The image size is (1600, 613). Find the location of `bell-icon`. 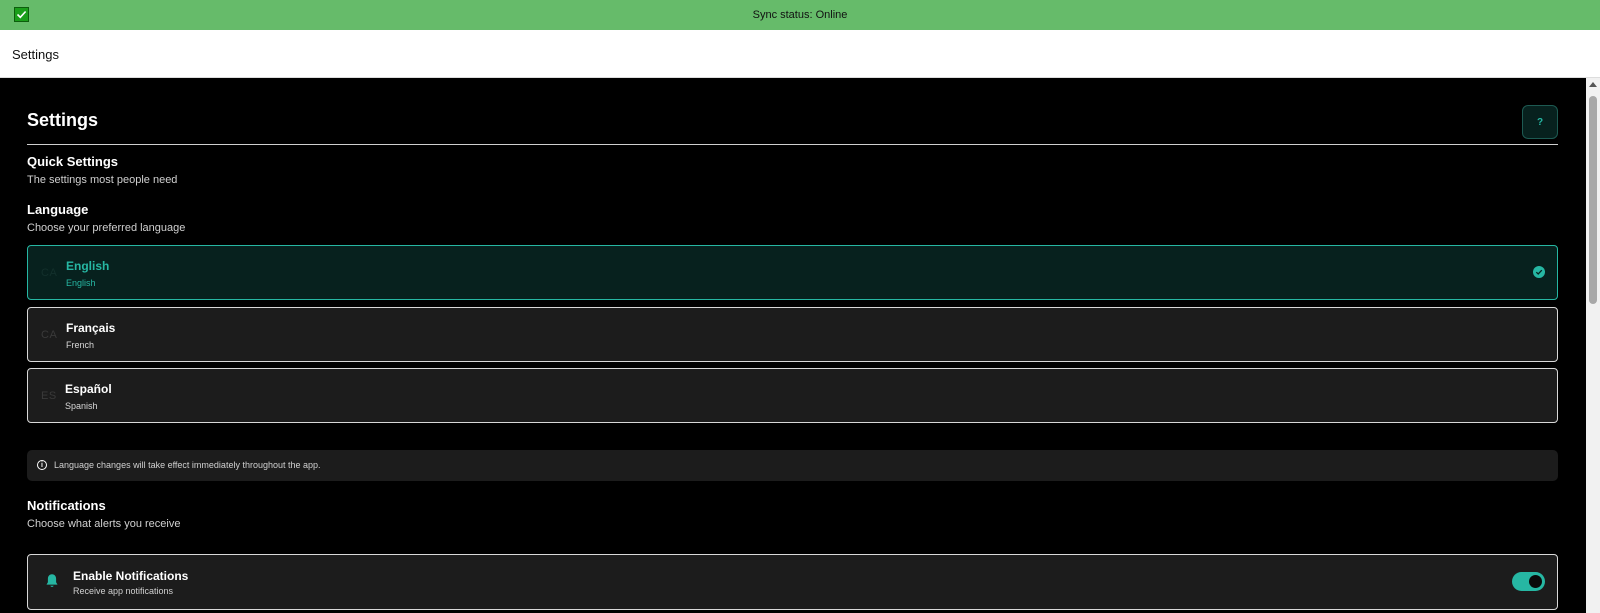

bell-icon is located at coordinates (52, 581).